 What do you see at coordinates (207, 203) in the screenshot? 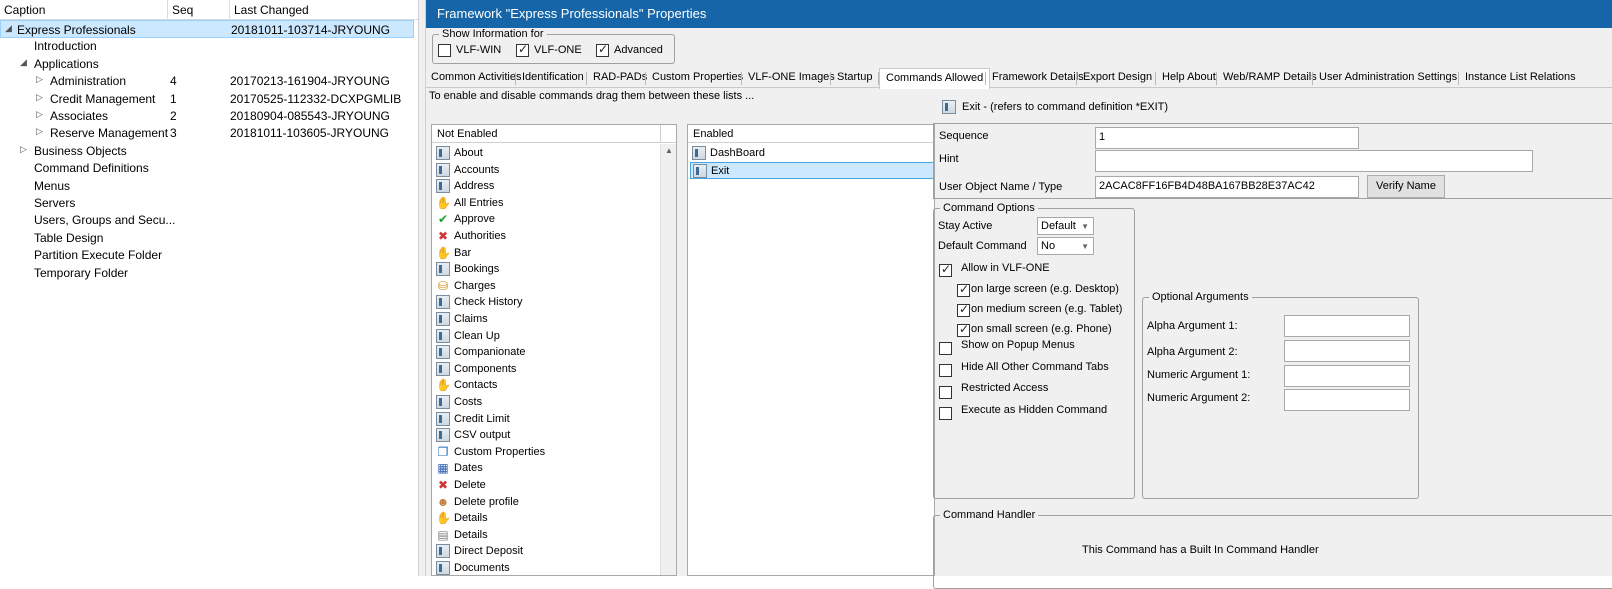
I see `tree-row: Servers` at bounding box center [207, 203].